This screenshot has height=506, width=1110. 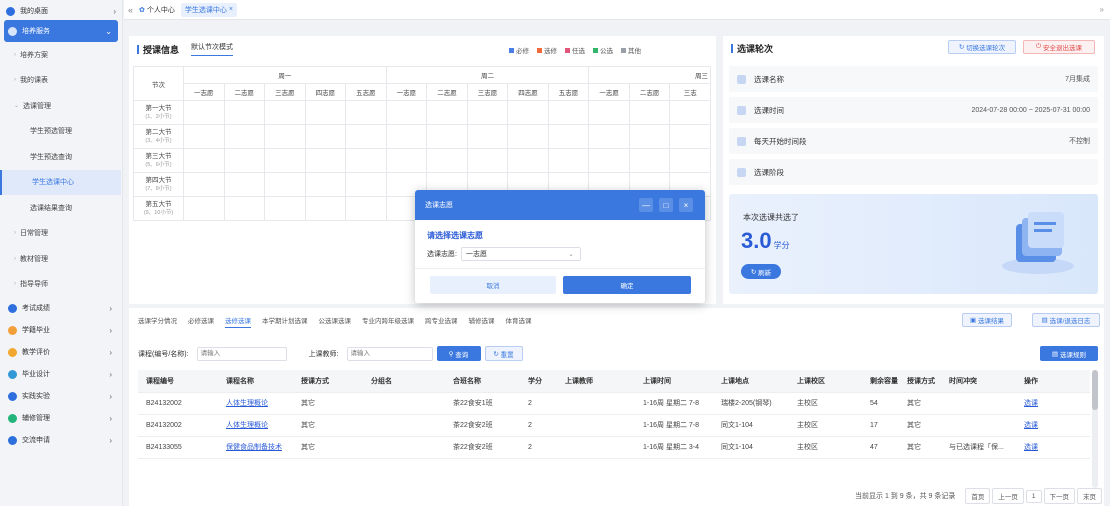 What do you see at coordinates (389, 353) in the screenshot?
I see `teacher-input` at bounding box center [389, 353].